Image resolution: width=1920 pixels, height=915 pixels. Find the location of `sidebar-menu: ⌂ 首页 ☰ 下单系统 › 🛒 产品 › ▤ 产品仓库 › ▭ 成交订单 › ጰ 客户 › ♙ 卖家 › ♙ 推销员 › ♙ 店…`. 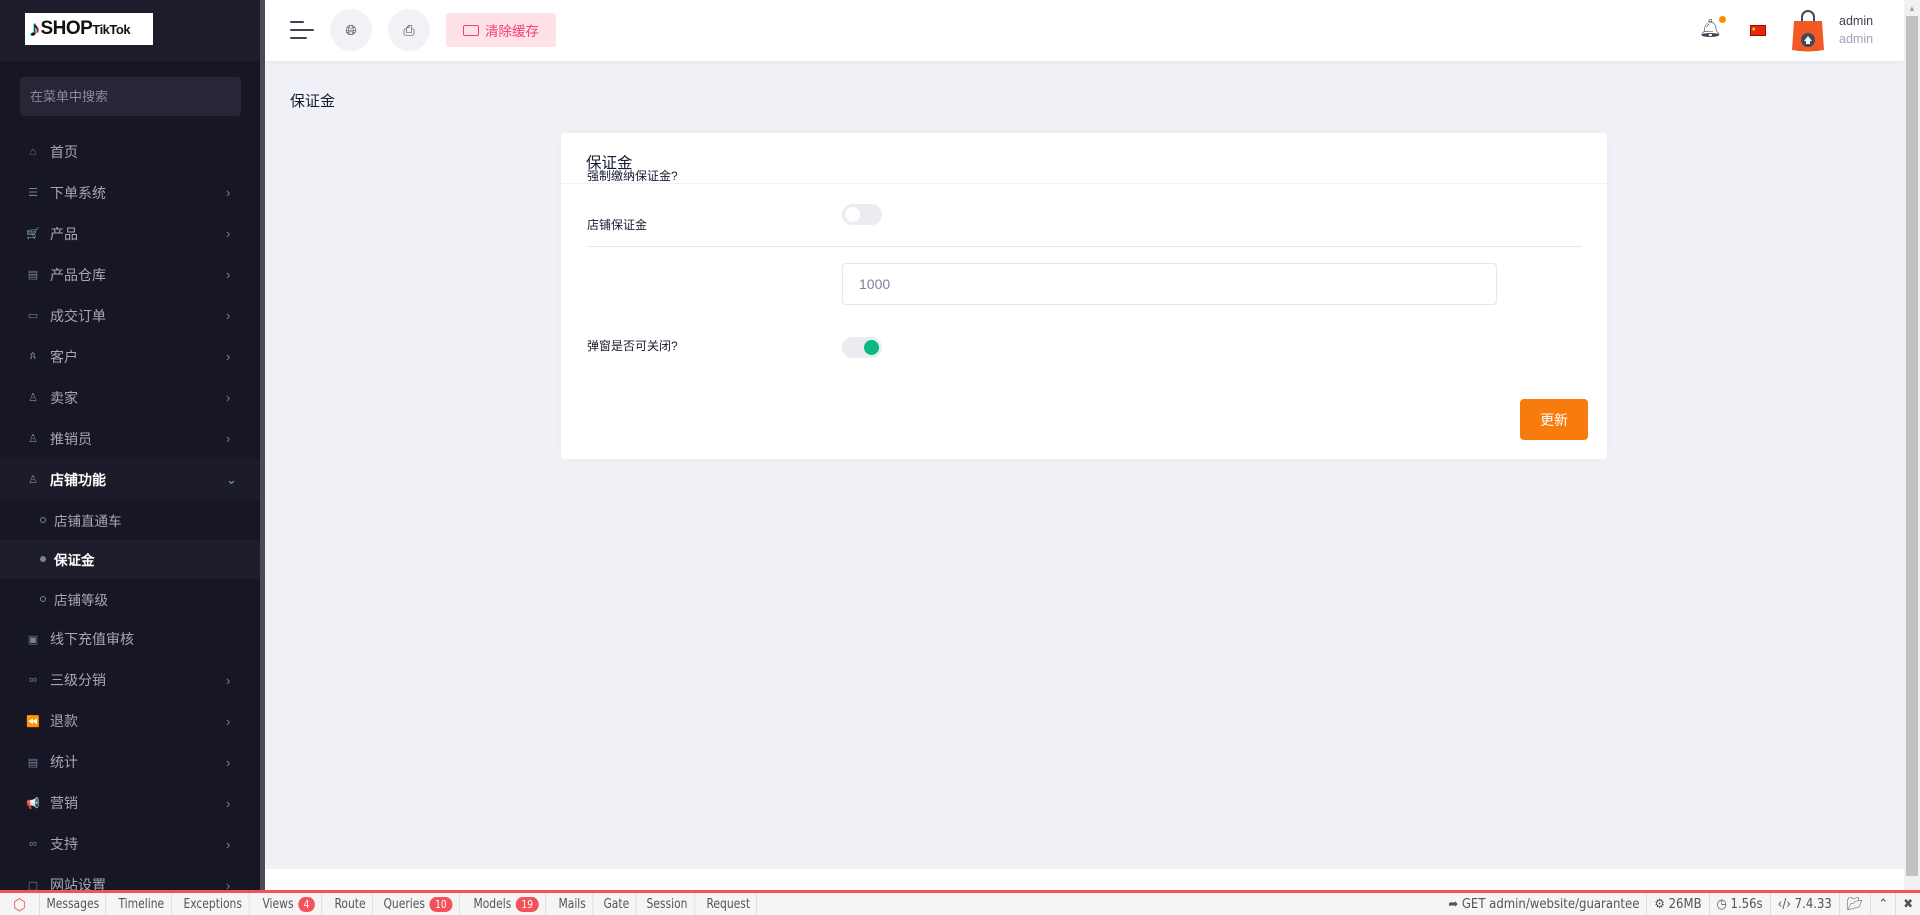

sidebar-menu: ⌂ 首页 ☰ 下单系统 › 🛒 产品 › ▤ 产品仓库 › ▭ 成交订单 › ጰ 客户 › ♙ 卖家 › ♙ 推销员 › ♙ 店… is located at coordinates (130, 512).